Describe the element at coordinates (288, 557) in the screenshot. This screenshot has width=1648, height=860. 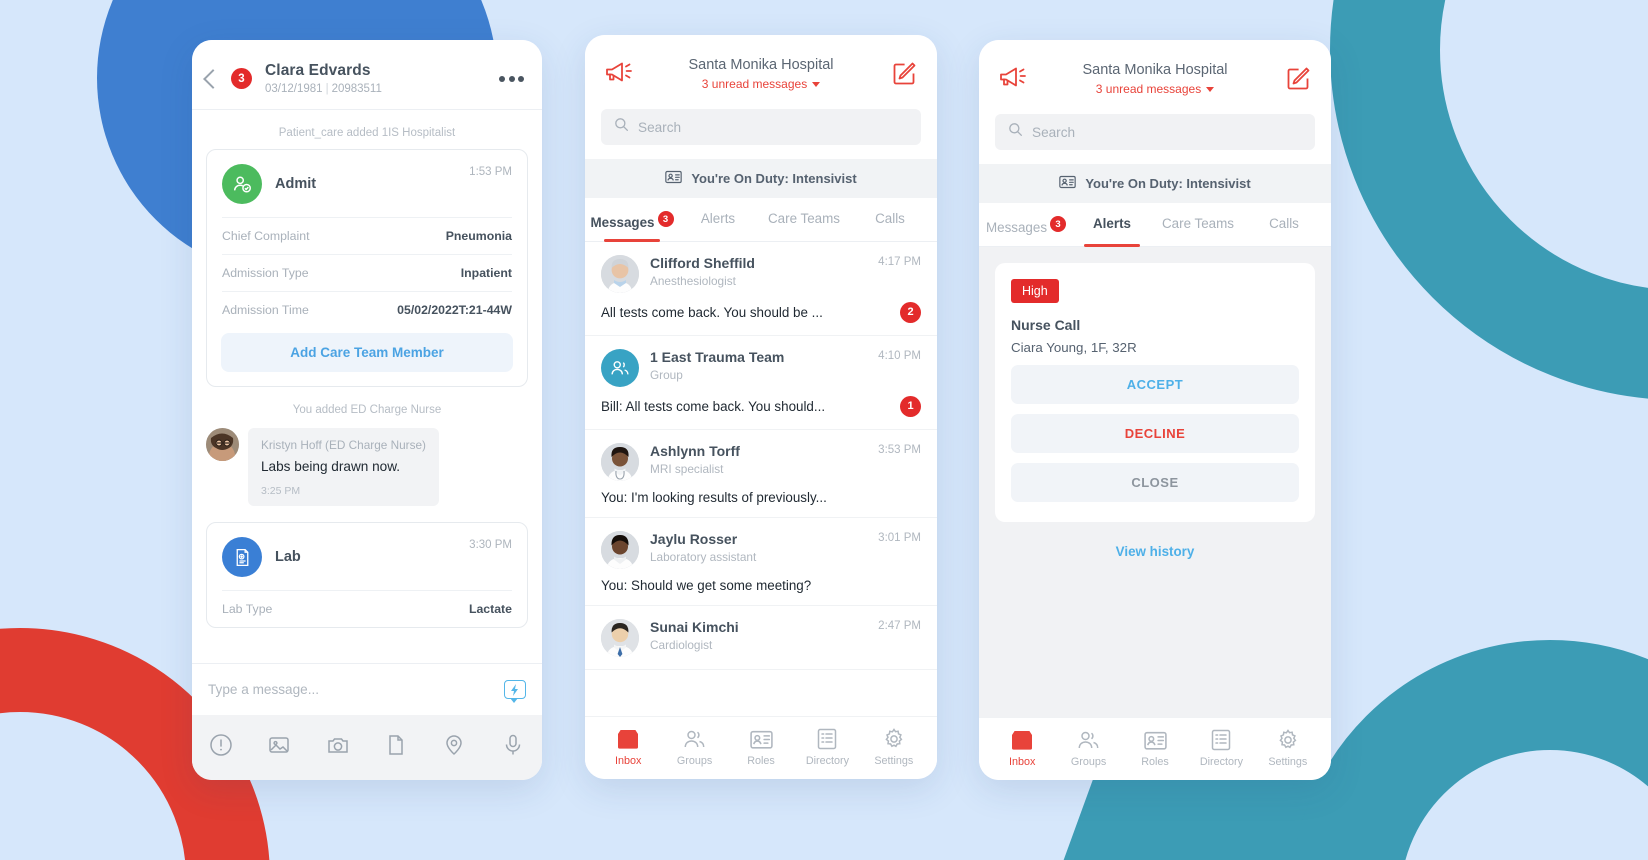
I see `lab-card-title: Lab` at that location.